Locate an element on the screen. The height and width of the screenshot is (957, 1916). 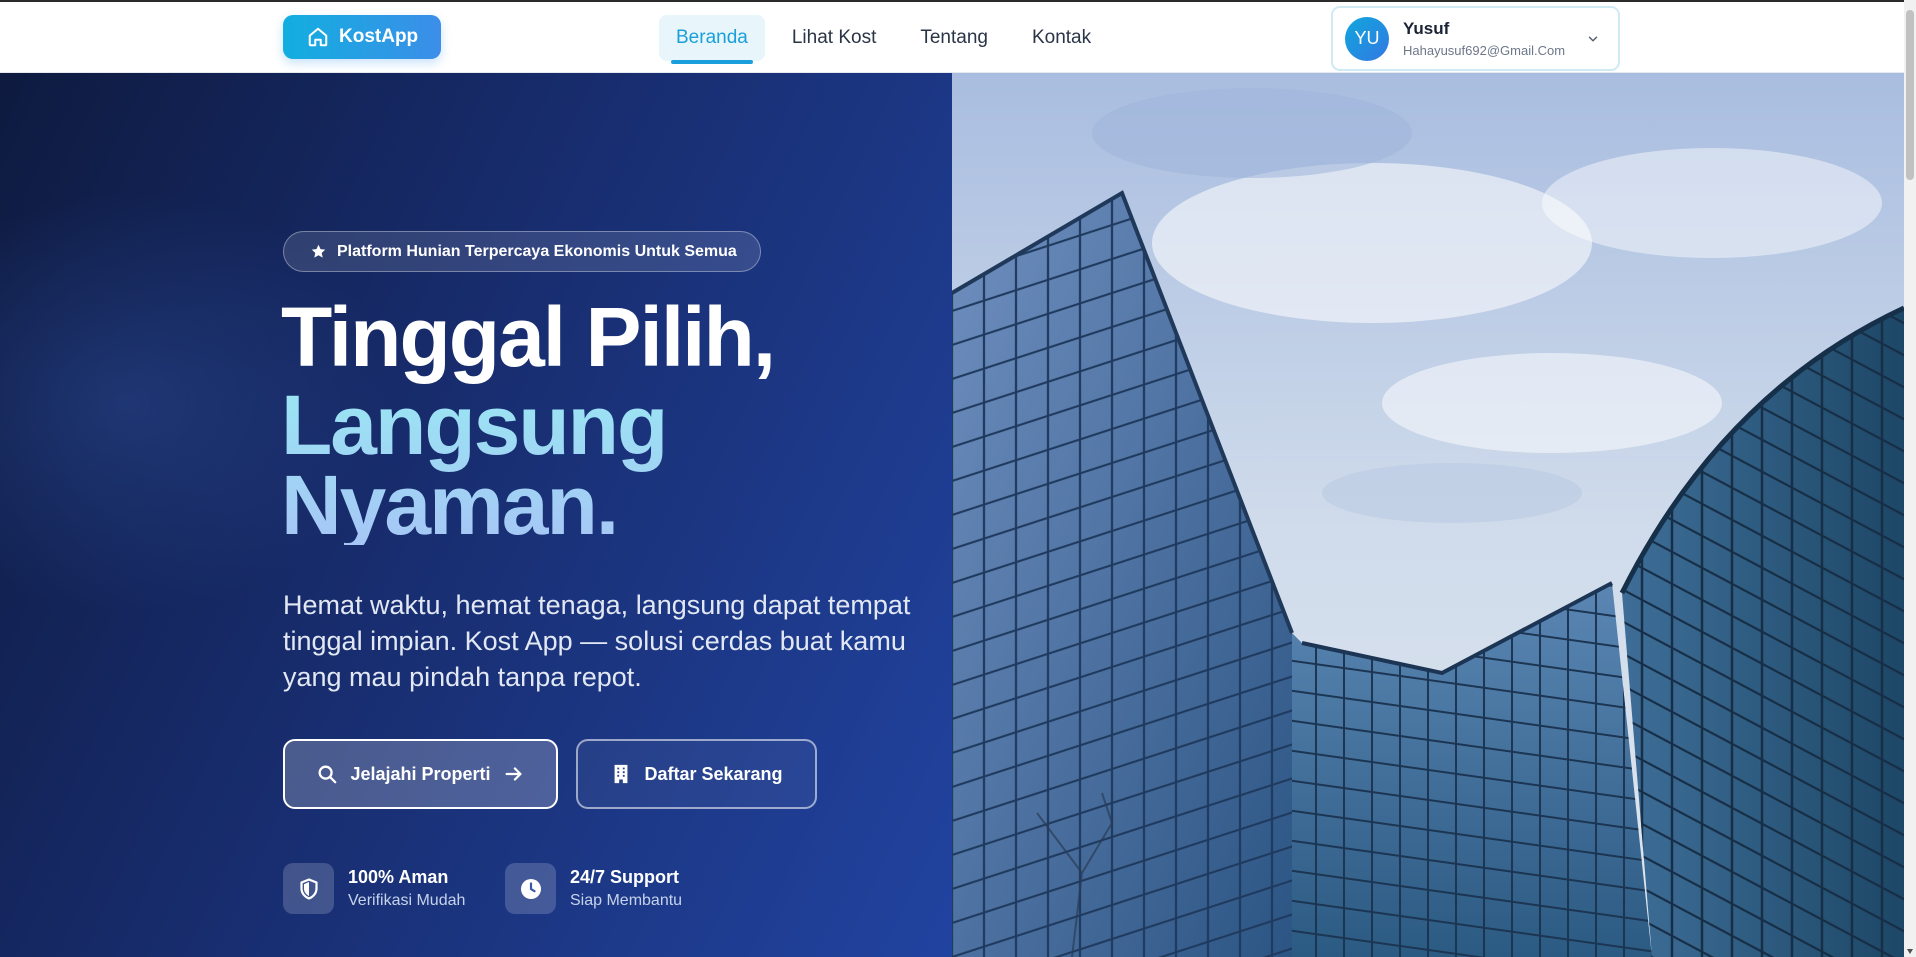
clock-icon is located at coordinates (530, 888).